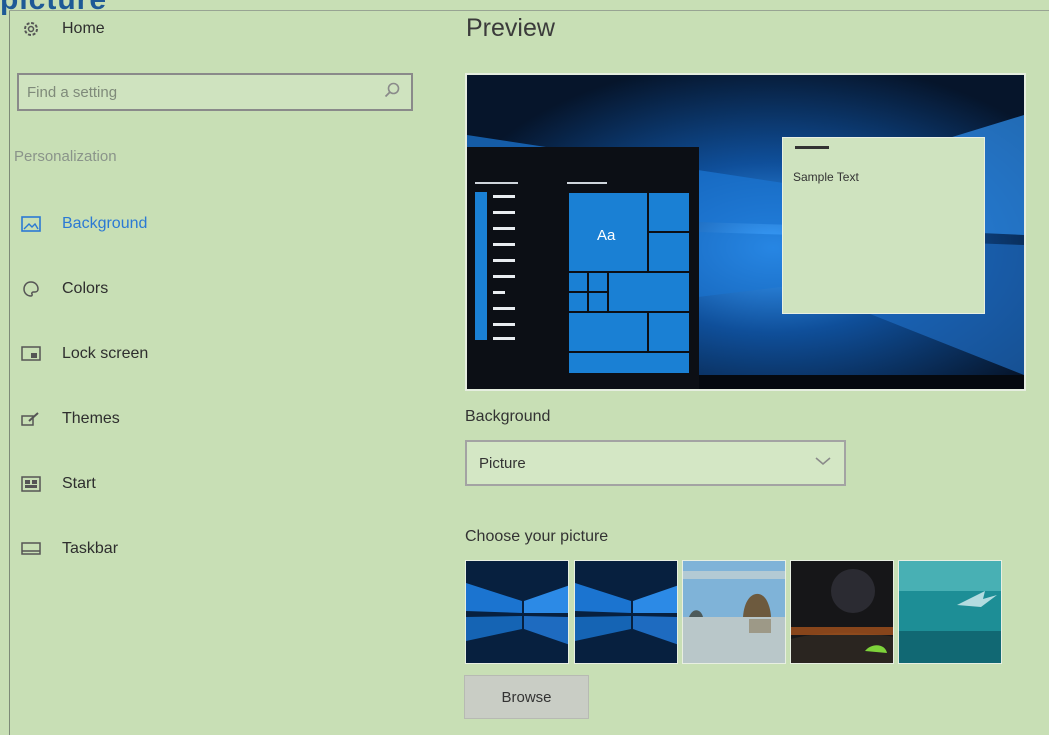  What do you see at coordinates (31, 29) in the screenshot?
I see `gear-icon` at bounding box center [31, 29].